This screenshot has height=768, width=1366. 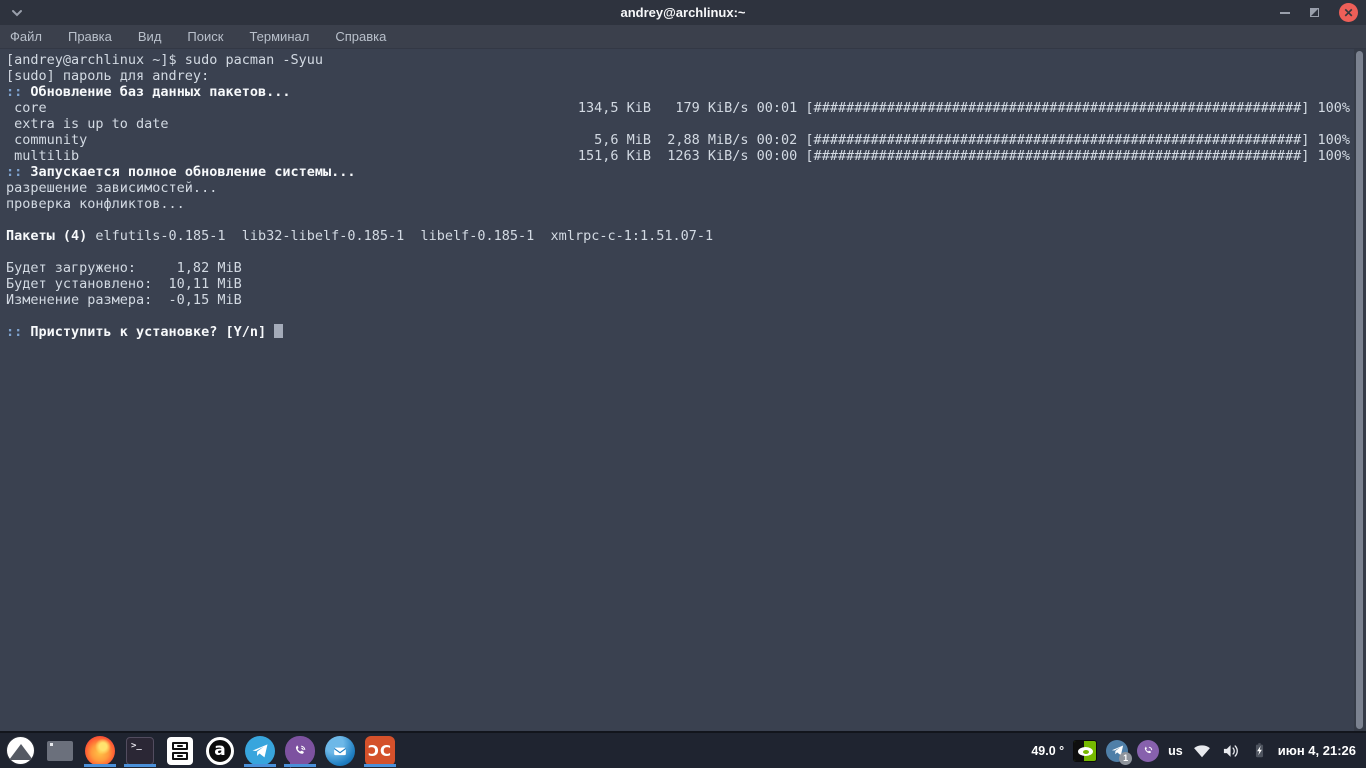 I want to click on file-manager-icon, so click(x=180, y=750).